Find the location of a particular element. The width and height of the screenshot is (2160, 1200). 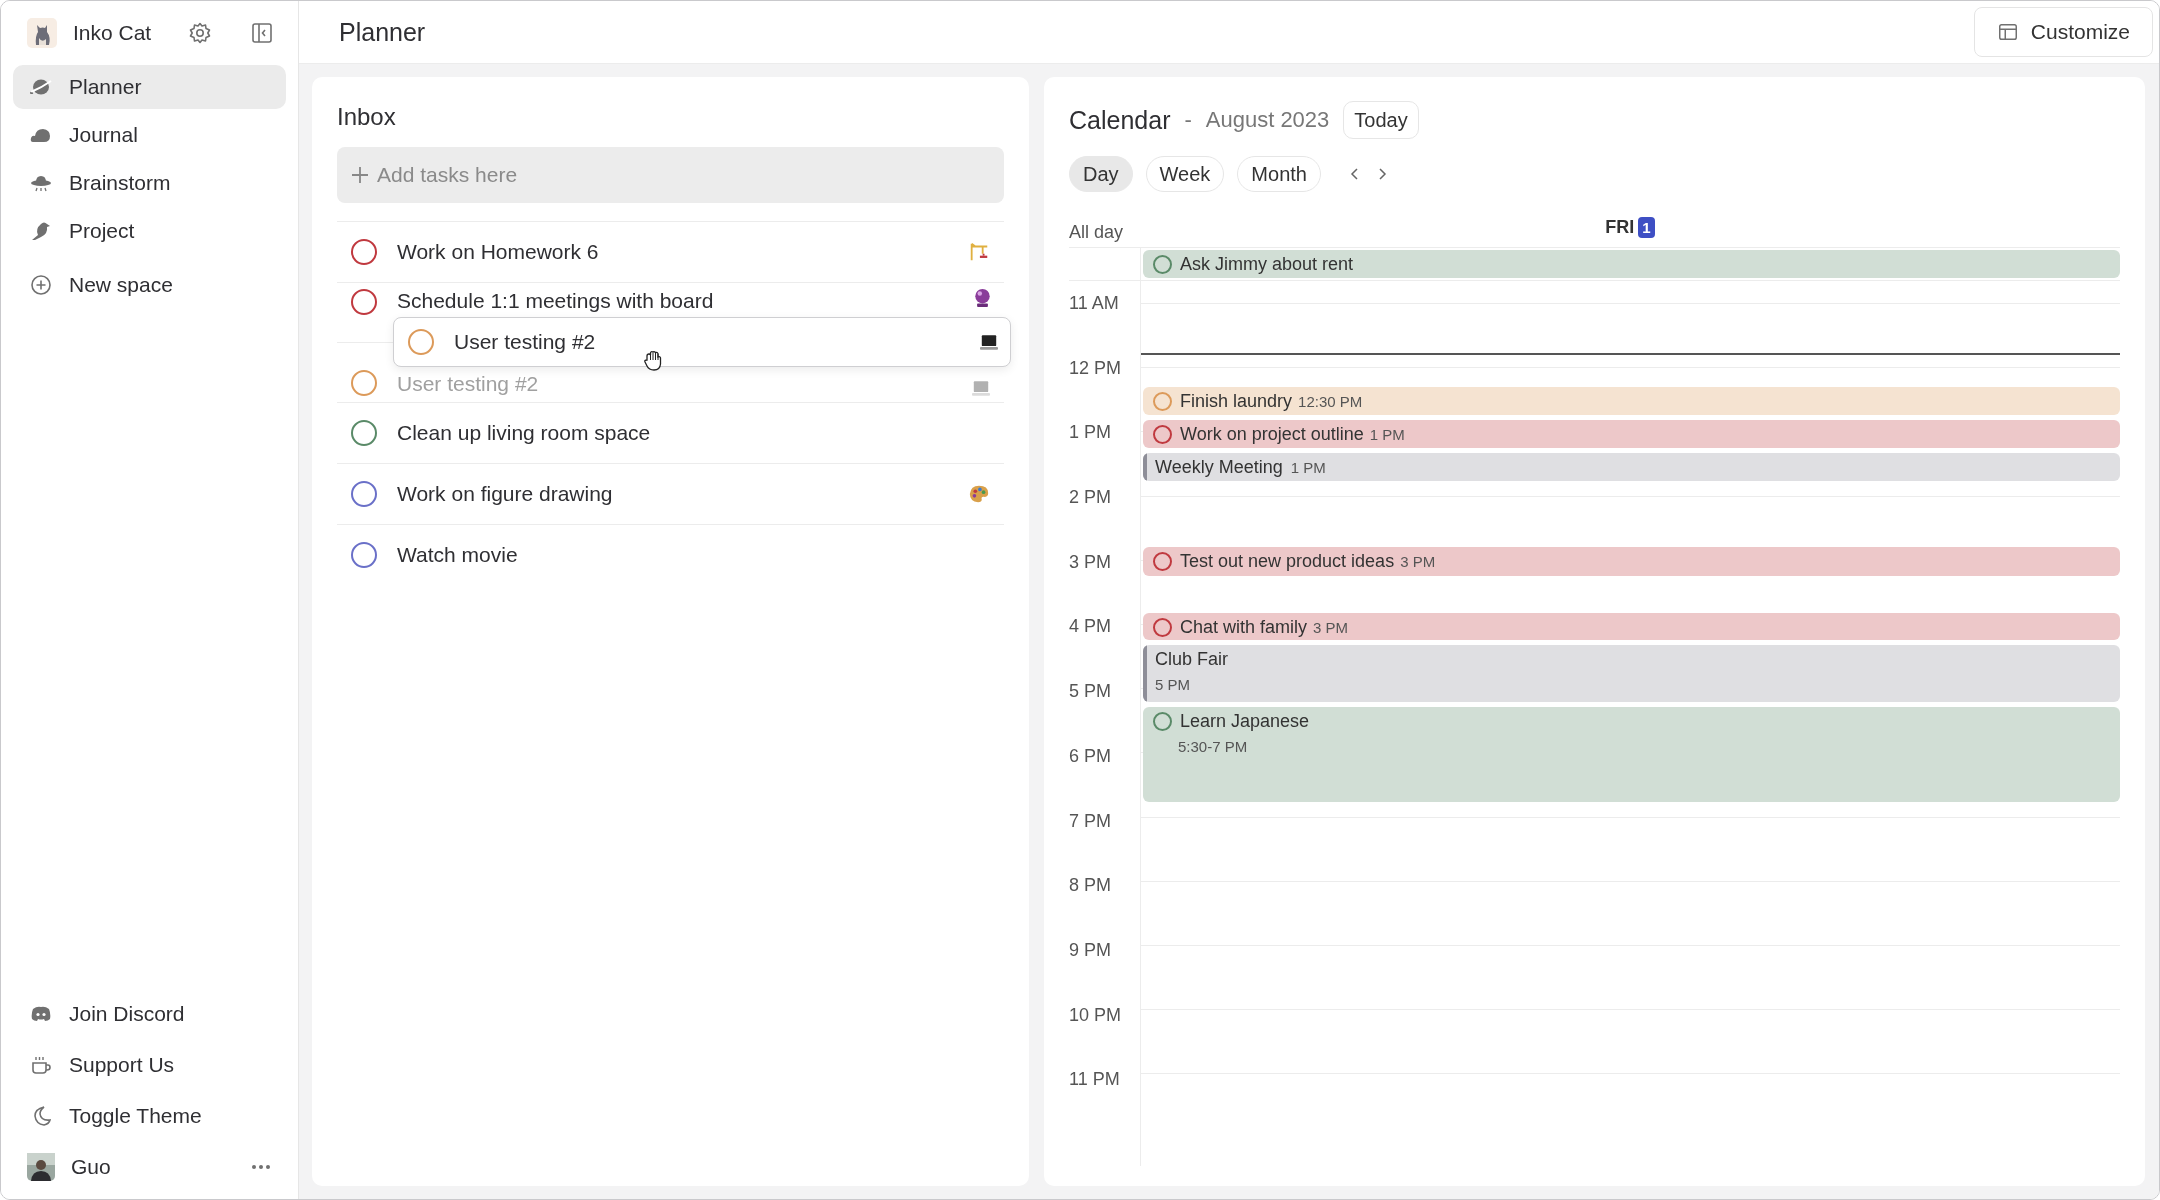

event-title: Club Fair is located at coordinates (1192, 659).